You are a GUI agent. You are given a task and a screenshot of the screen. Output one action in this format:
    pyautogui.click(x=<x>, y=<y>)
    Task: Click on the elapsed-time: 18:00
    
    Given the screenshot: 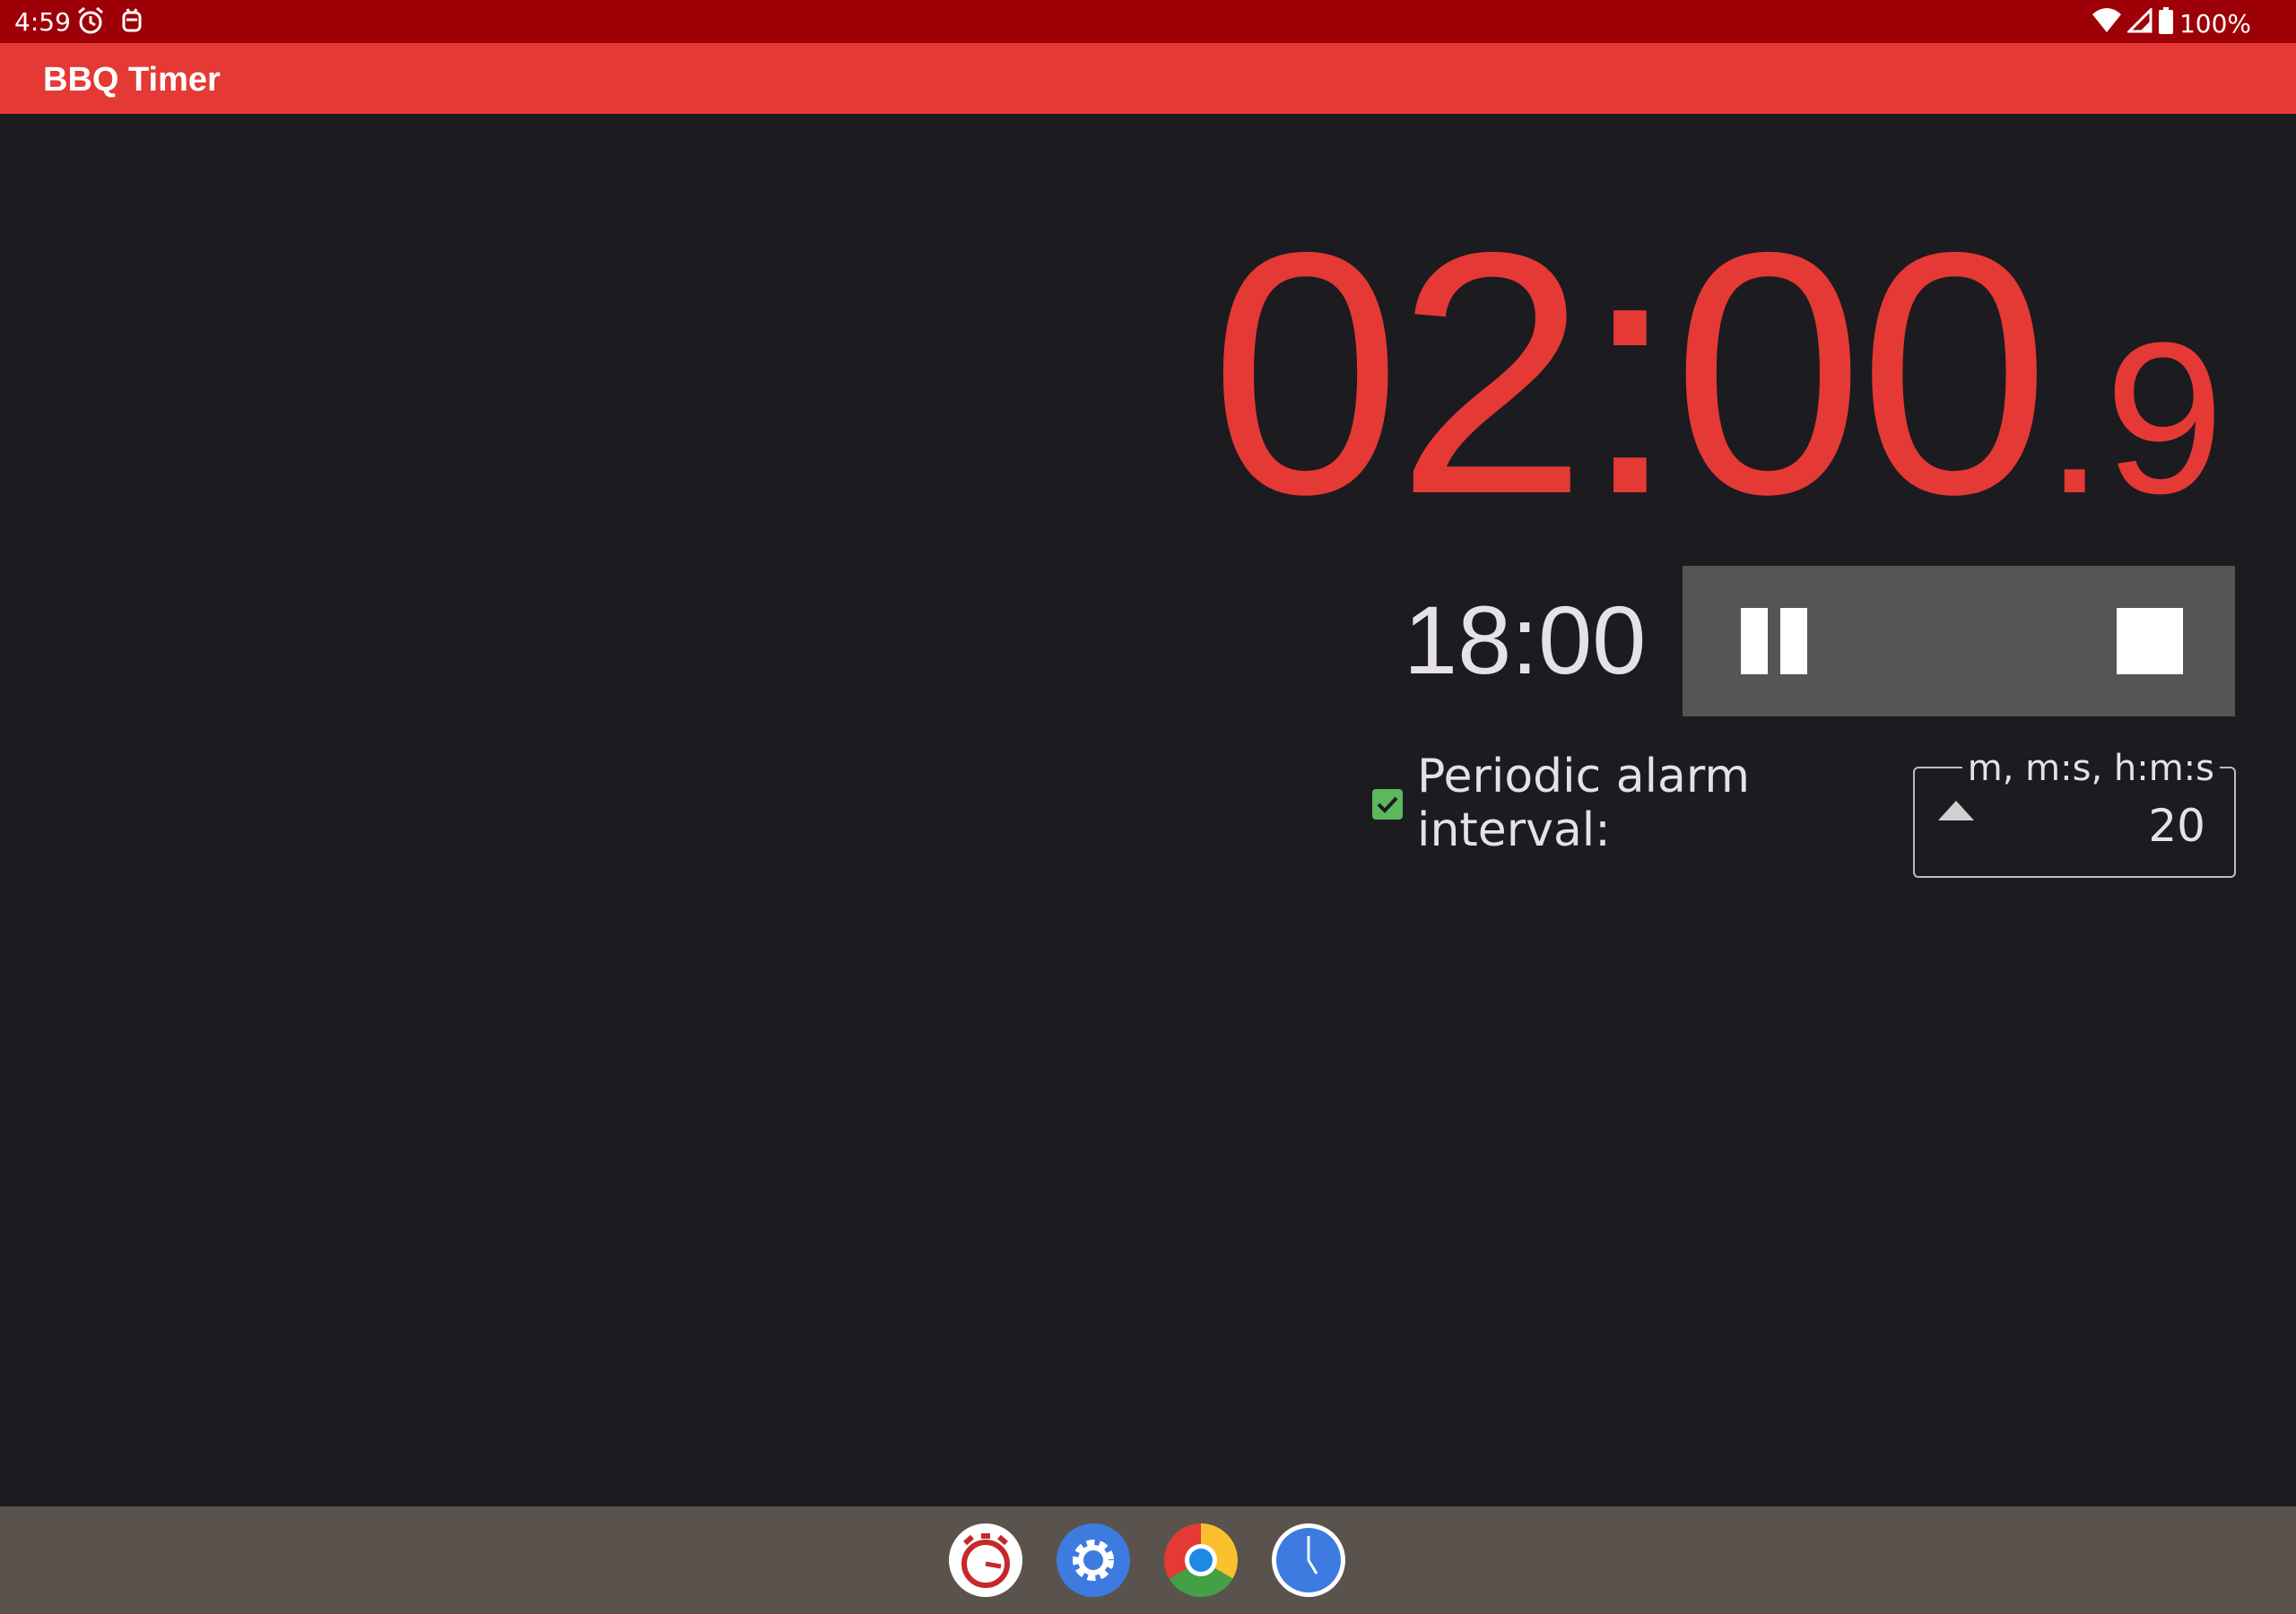 What is the action you would take?
    pyautogui.click(x=1525, y=640)
    